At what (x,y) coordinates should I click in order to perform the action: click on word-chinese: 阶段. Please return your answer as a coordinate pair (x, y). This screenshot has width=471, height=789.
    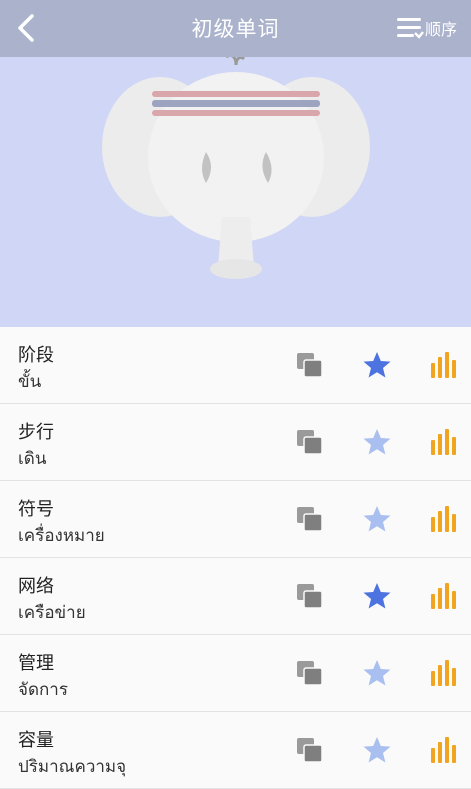
    Looking at the image, I should click on (36, 355).